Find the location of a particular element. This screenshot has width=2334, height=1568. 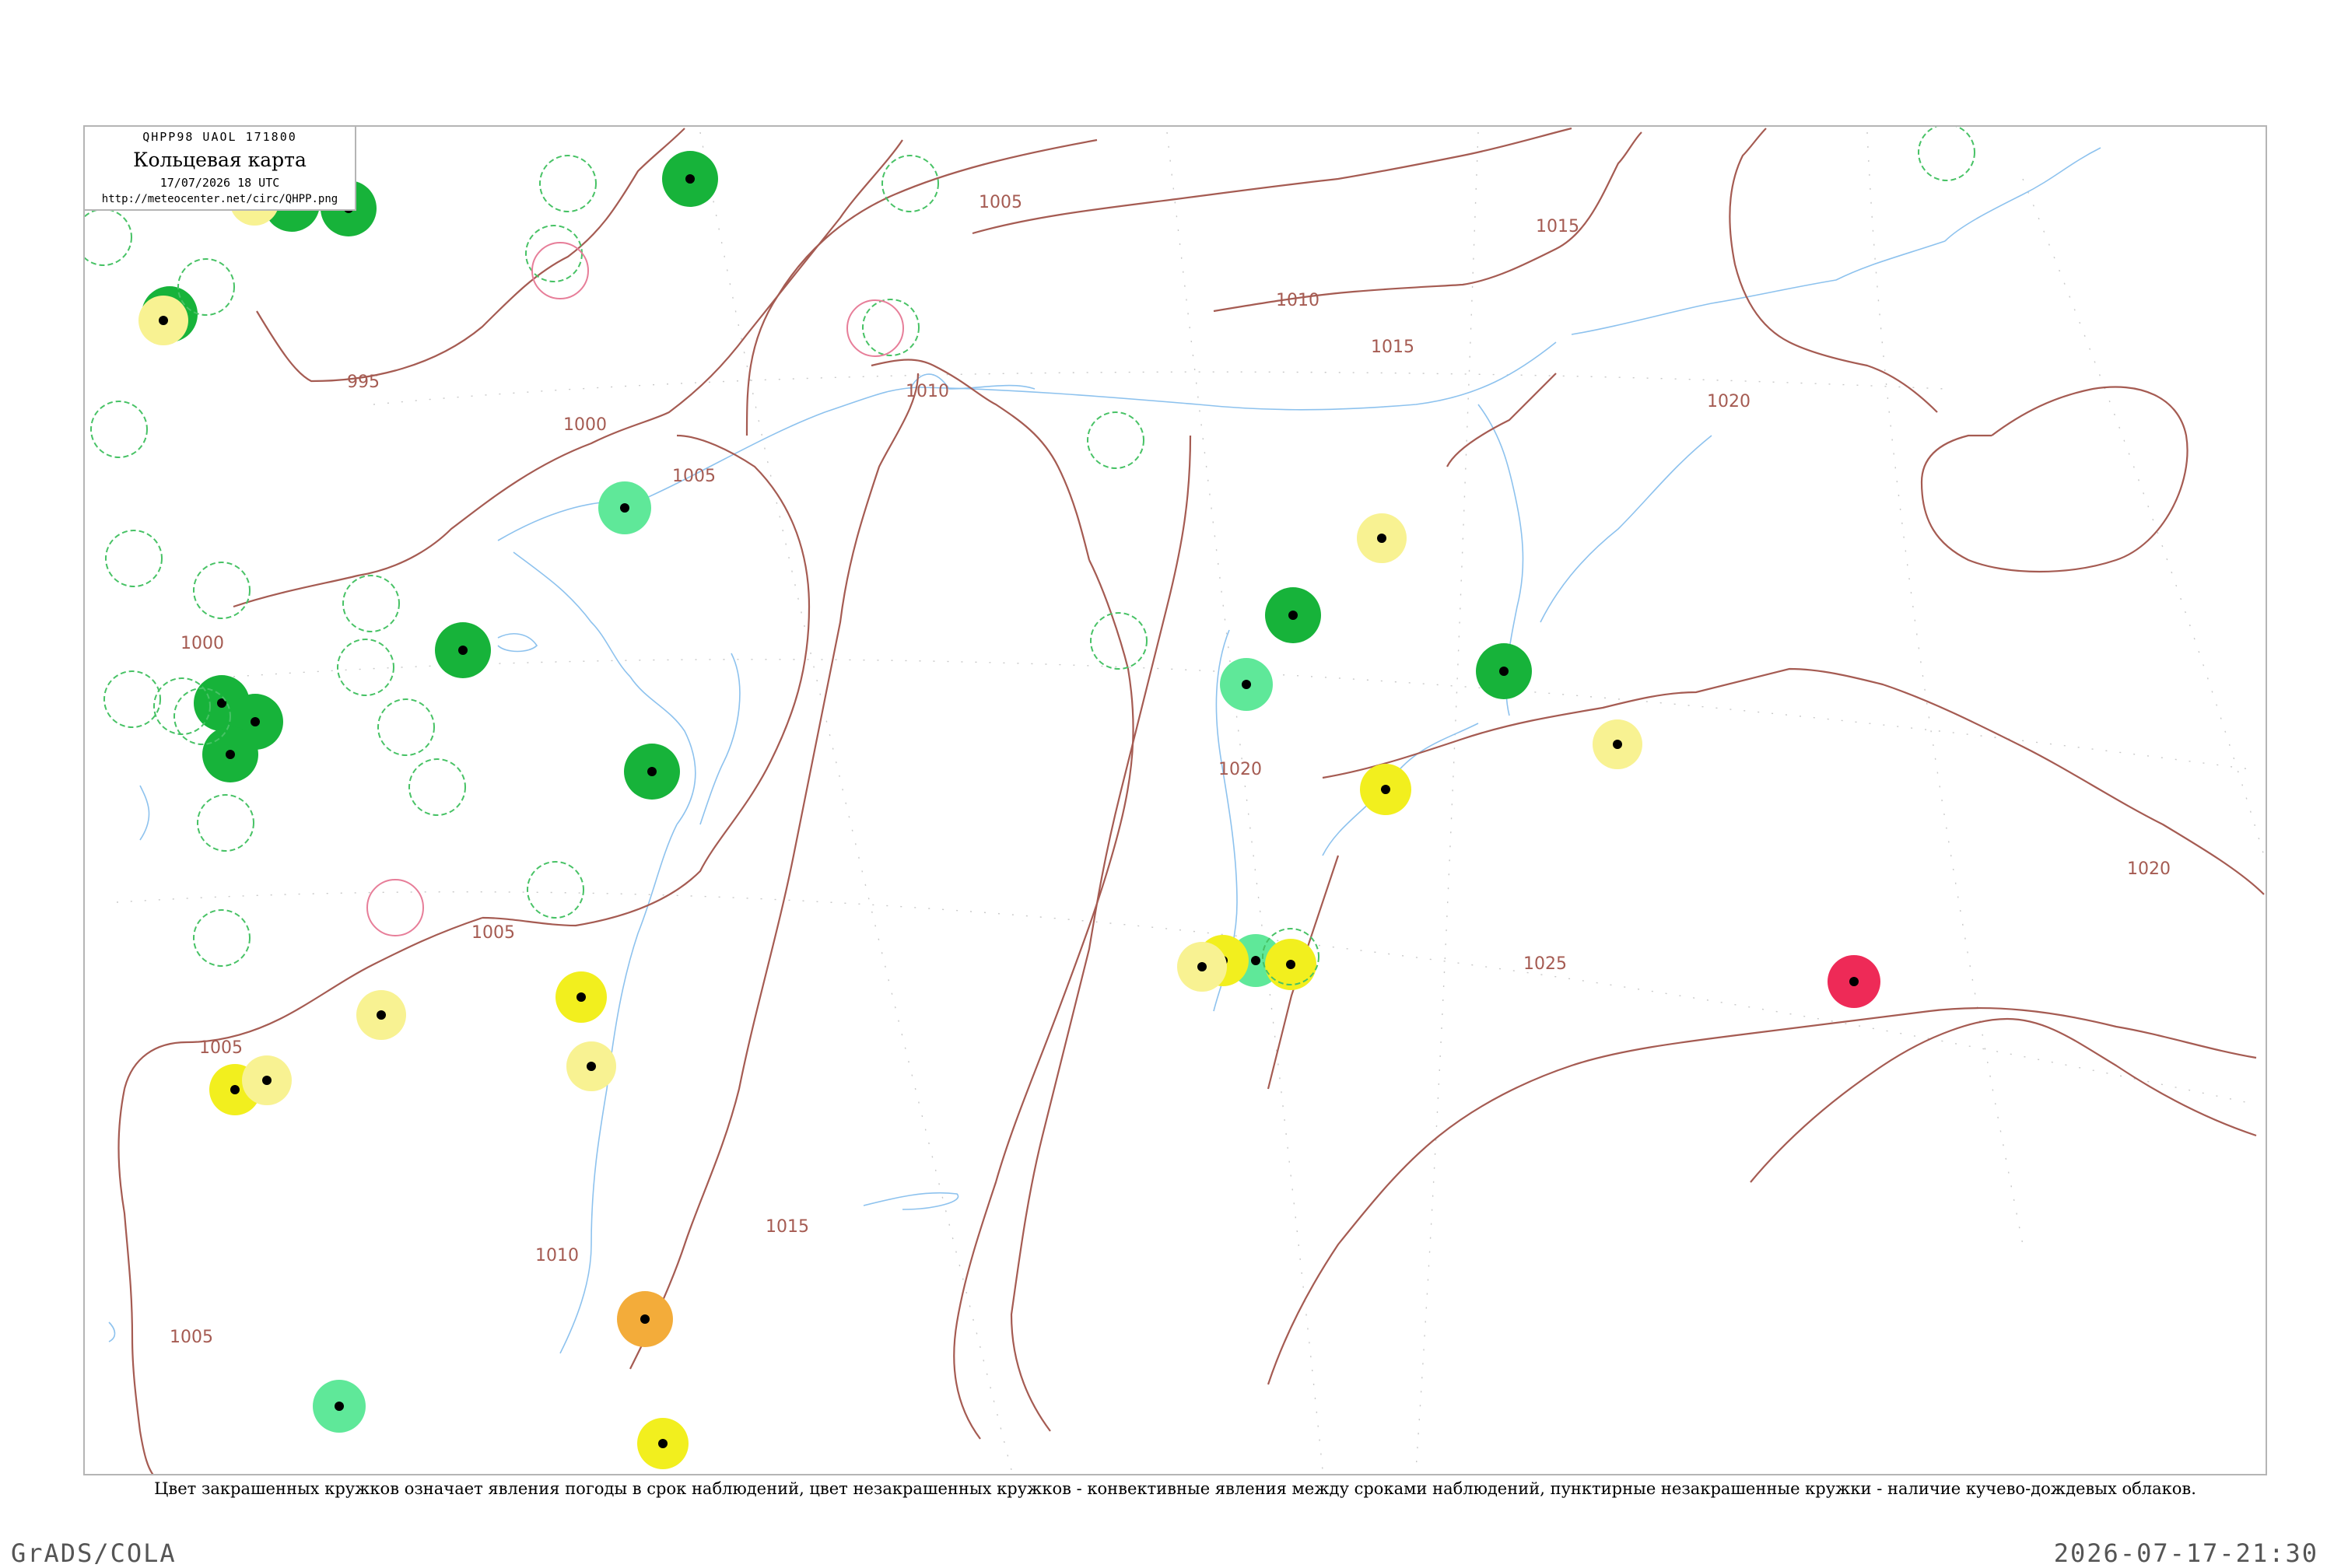

bulletin-code: QHPP98 UAOL 171800 is located at coordinates (219, 137).